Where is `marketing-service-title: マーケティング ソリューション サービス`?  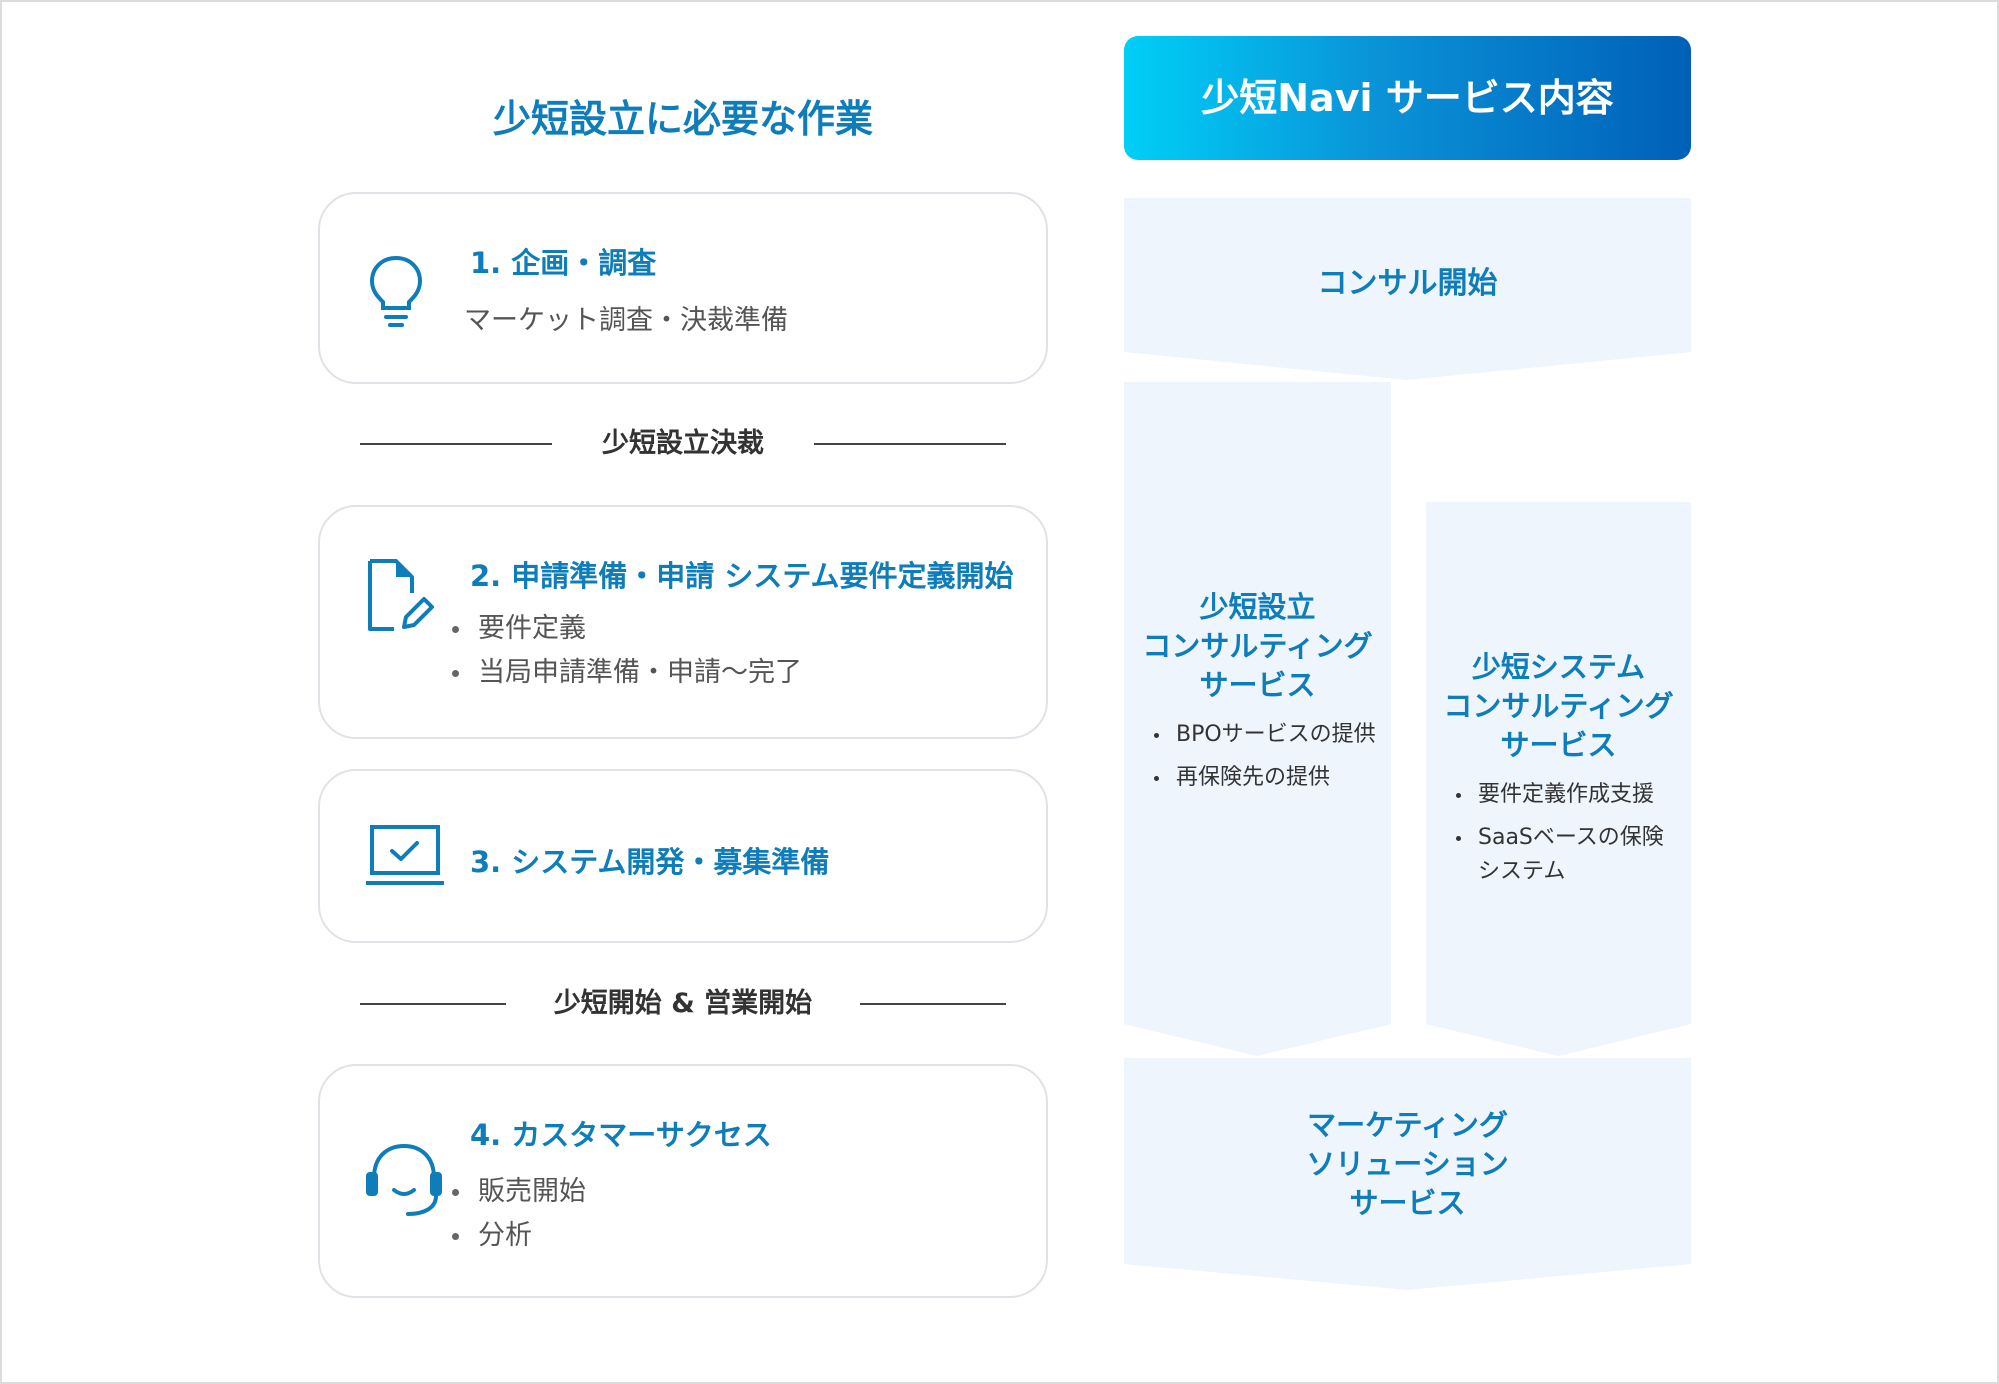
marketing-service-title: マーケティング ソリューション サービス is located at coordinates (1407, 1164).